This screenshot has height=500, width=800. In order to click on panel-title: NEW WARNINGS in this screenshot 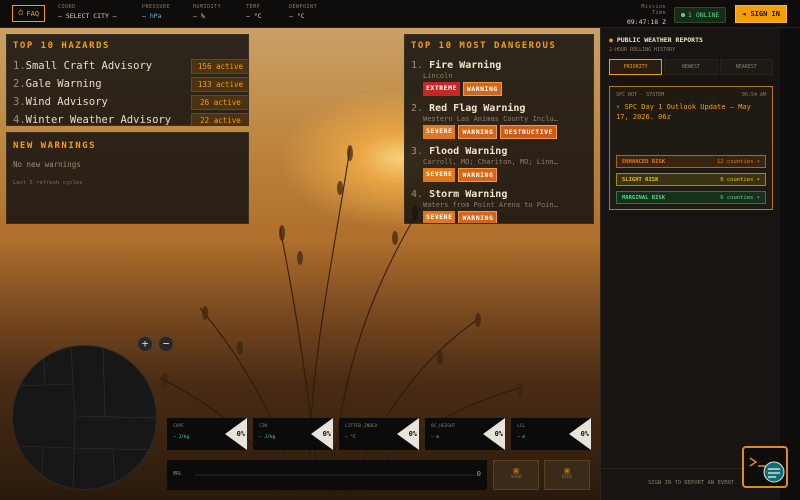, I will do `click(55, 146)`.